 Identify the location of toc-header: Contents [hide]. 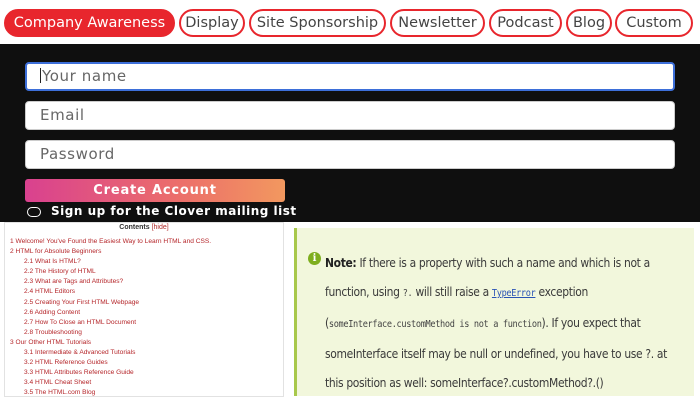
(144, 228).